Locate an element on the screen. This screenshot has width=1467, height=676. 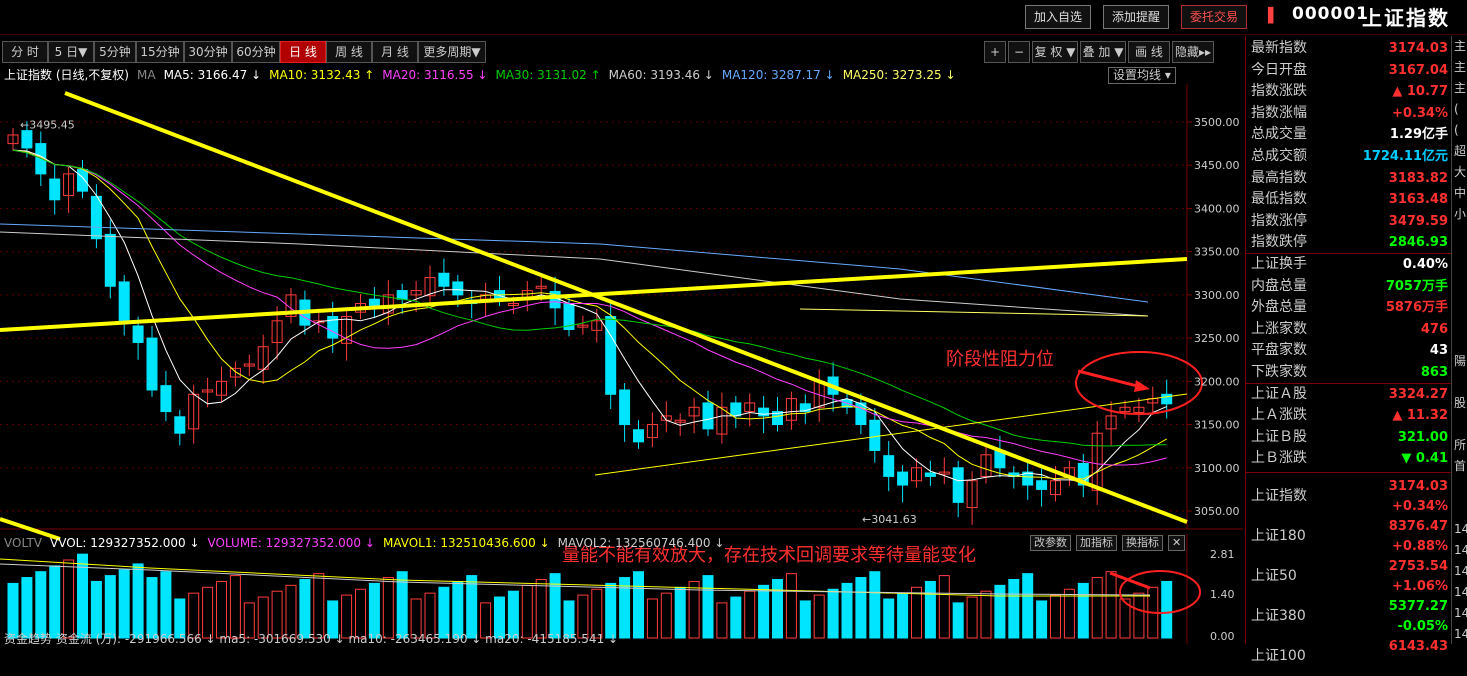
ma-value-1: MA5: 3166.47 ↓ is located at coordinates (212, 75).